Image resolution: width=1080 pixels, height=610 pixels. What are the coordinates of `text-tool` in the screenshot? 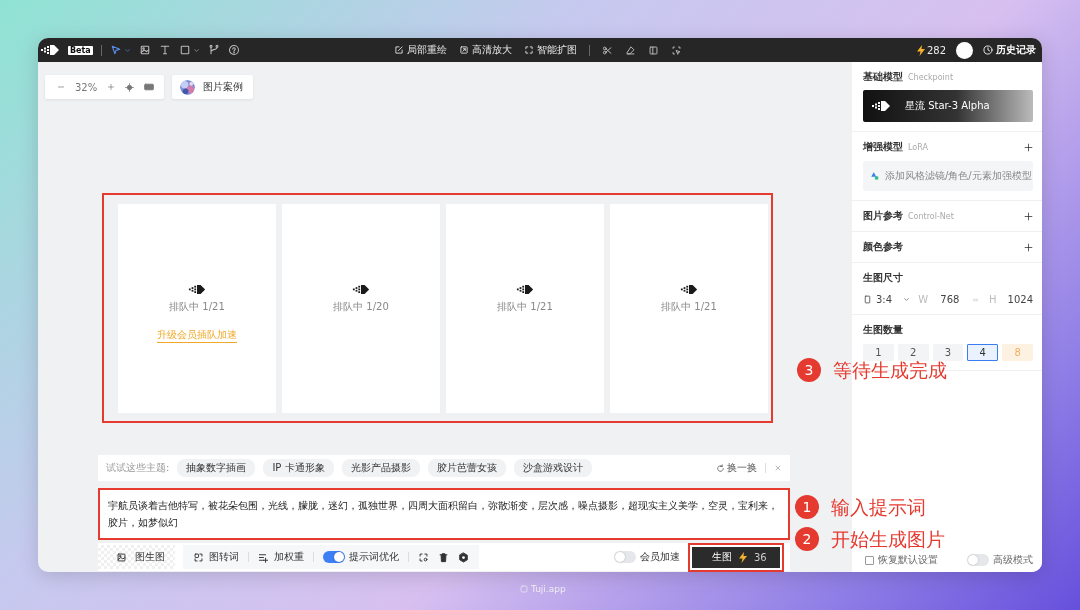 It's located at (164, 50).